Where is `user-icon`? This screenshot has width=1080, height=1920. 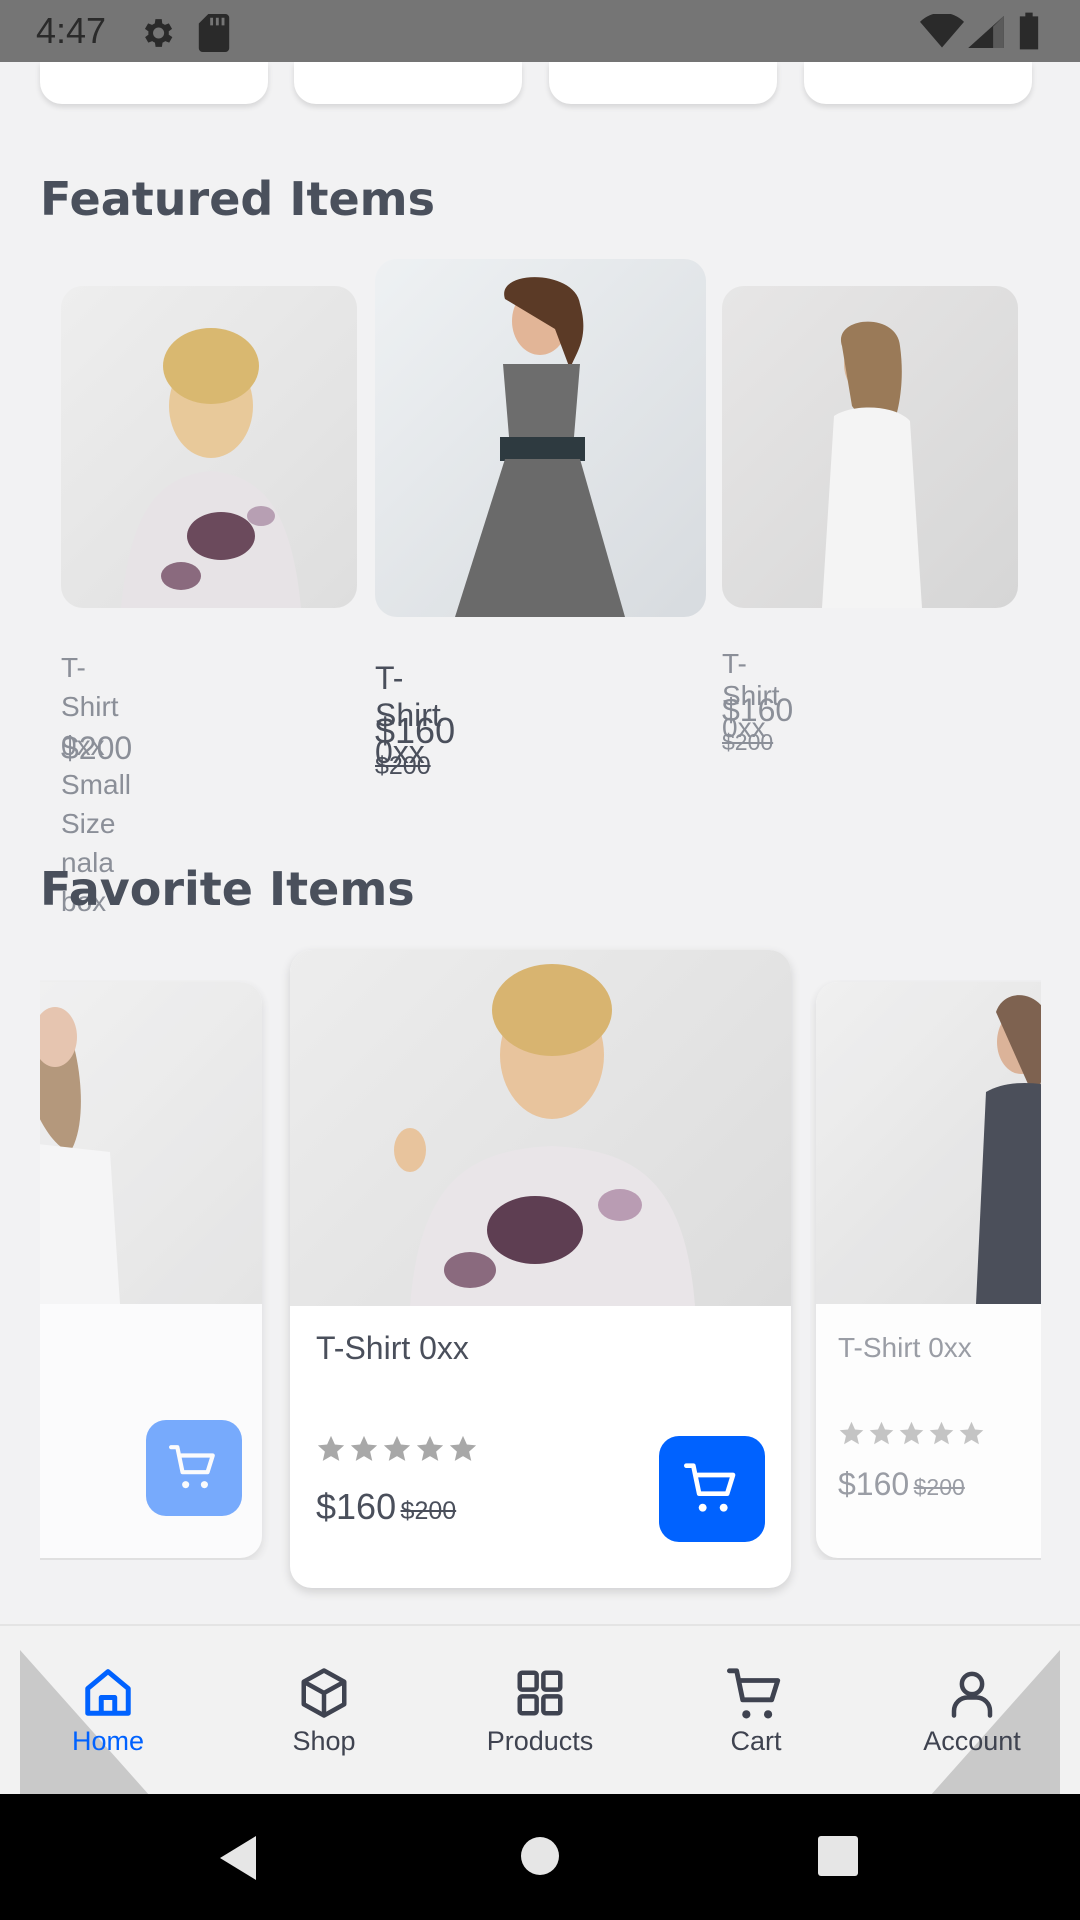 user-icon is located at coordinates (972, 1694).